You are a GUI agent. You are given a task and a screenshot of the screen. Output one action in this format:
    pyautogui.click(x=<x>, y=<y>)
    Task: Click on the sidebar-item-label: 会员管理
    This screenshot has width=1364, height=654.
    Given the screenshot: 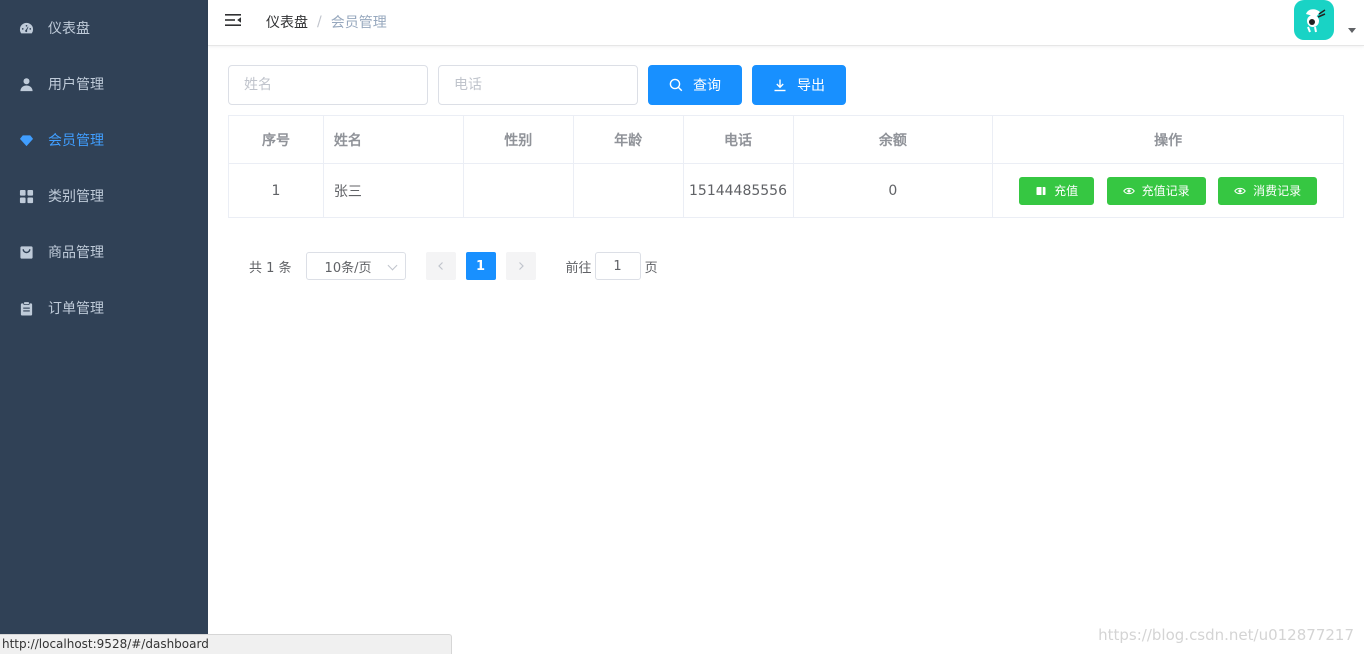 What is the action you would take?
    pyautogui.click(x=76, y=141)
    